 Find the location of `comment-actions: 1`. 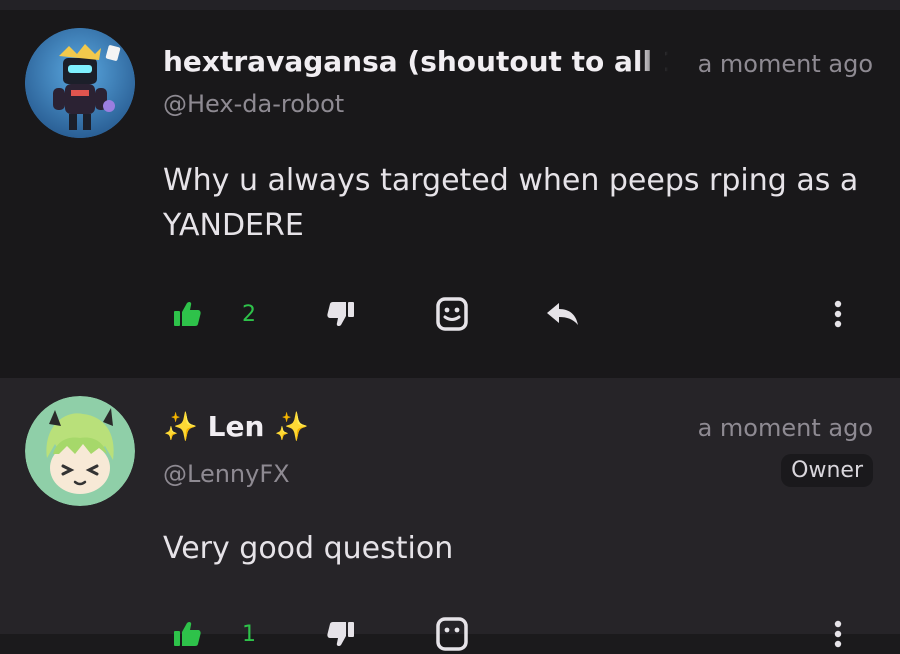

comment-actions: 1 is located at coordinates (450, 634).